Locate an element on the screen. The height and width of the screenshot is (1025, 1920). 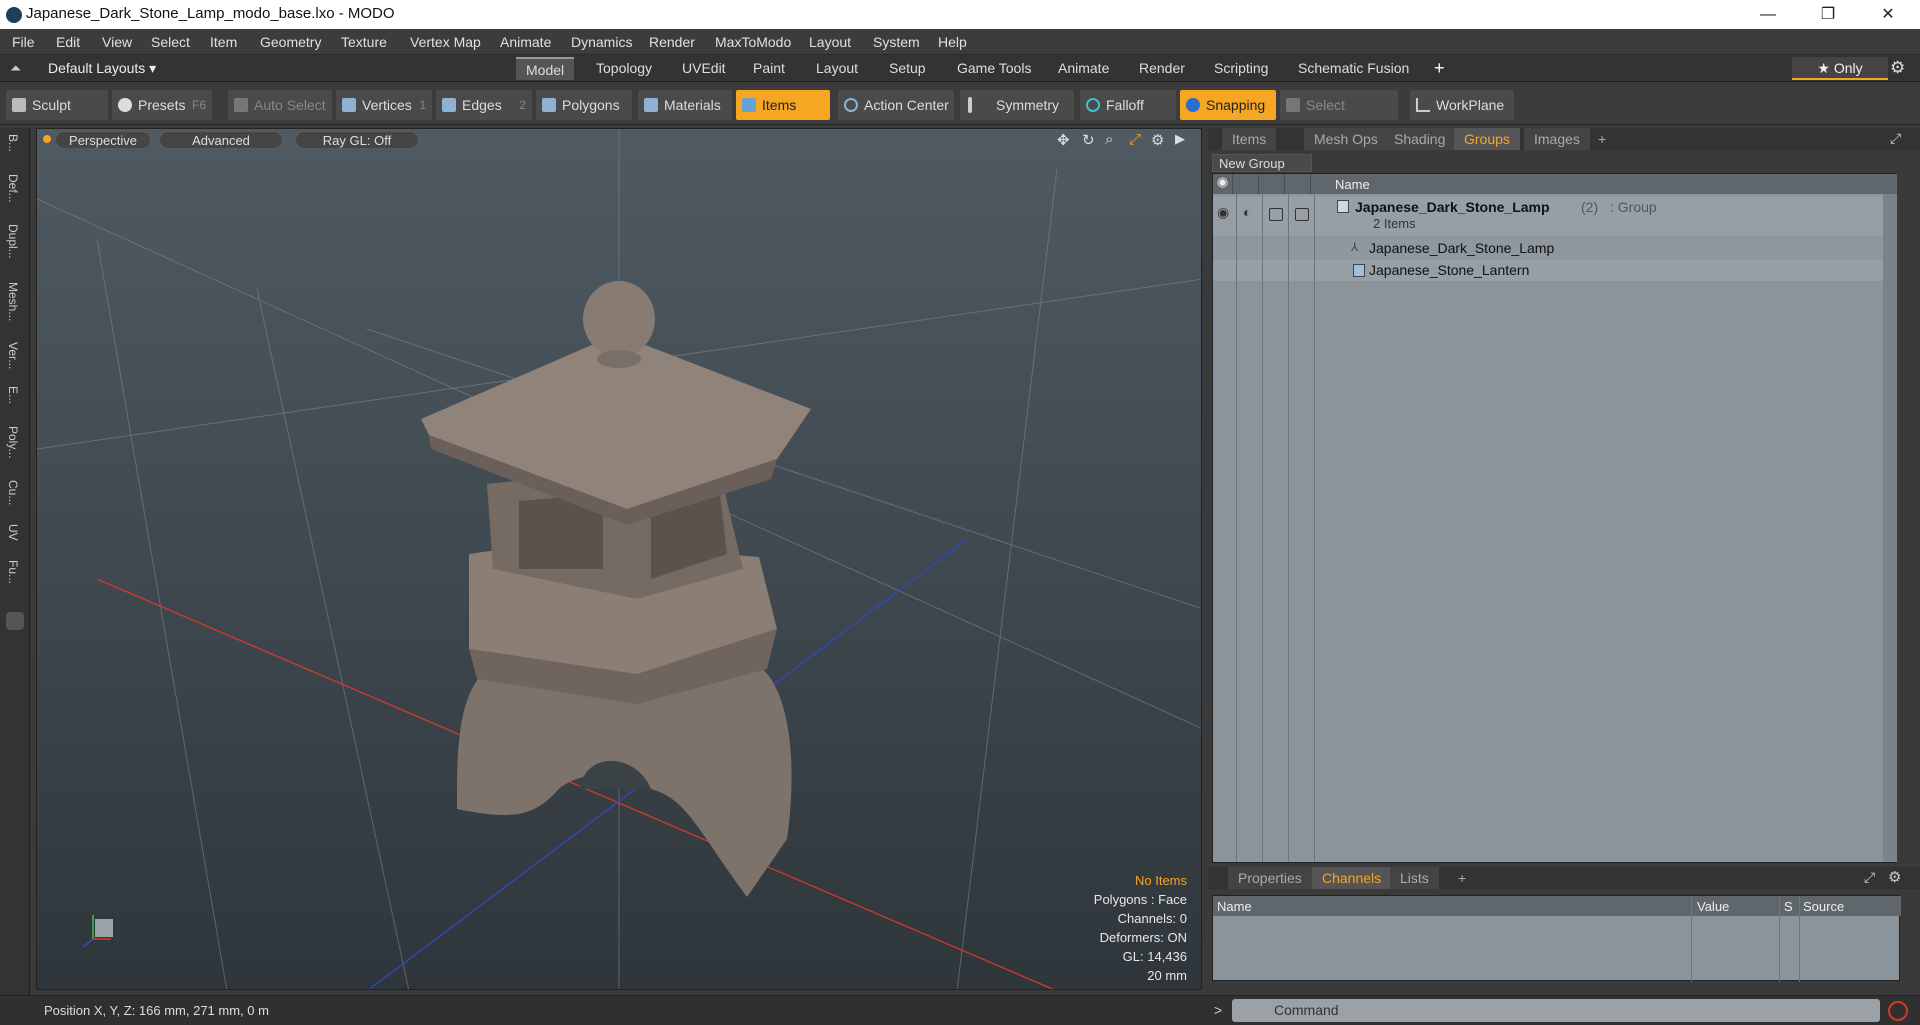
group-select-checkbox is located at coordinates (1302, 214).